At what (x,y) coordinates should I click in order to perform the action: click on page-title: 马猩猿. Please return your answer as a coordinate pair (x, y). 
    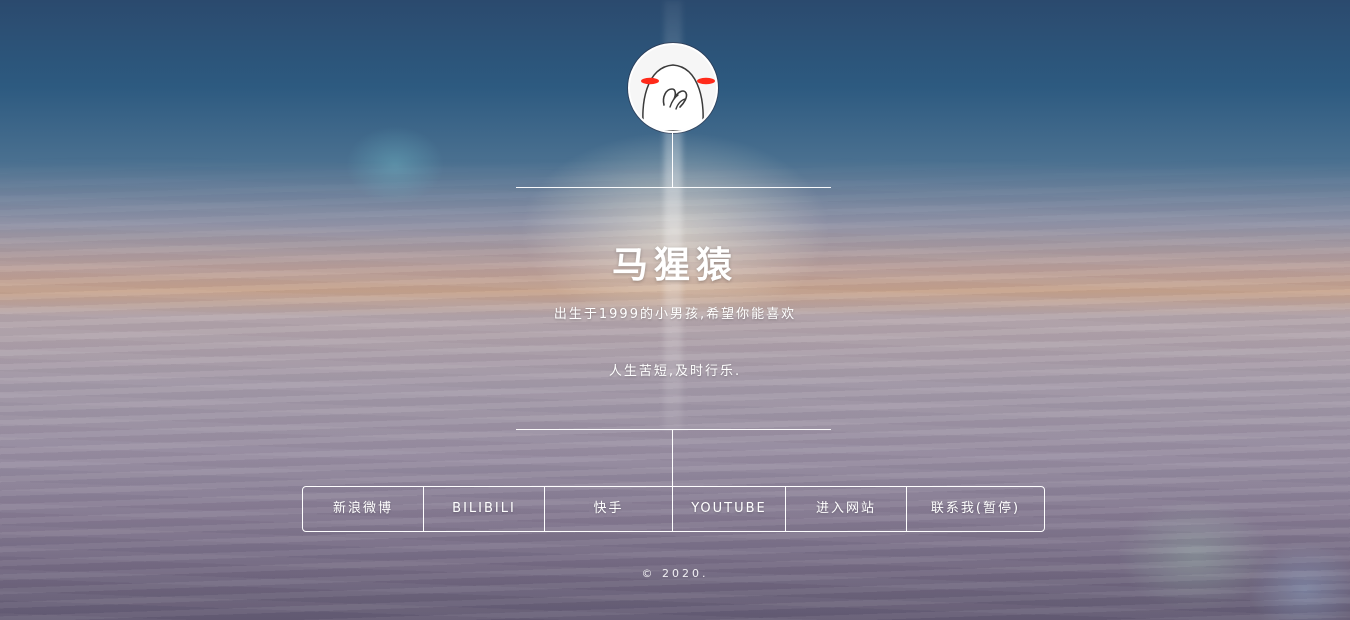
    Looking at the image, I should click on (674, 265).